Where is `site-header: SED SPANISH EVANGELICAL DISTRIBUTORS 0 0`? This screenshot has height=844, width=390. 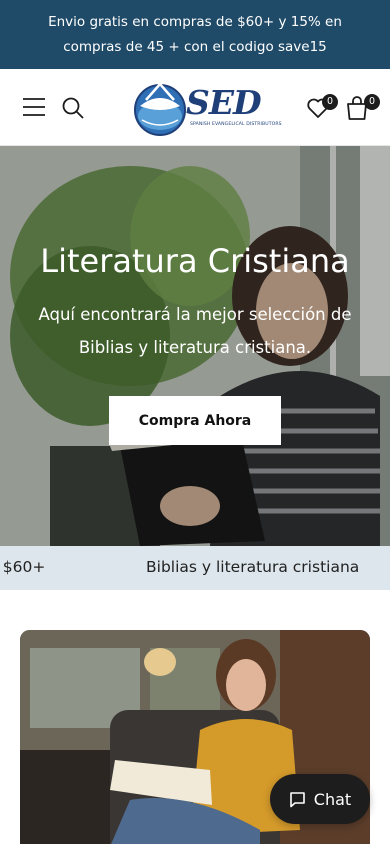
site-header: SED SPANISH EVANGELICAL DISTRIBUTORS 0 0 is located at coordinates (195, 107).